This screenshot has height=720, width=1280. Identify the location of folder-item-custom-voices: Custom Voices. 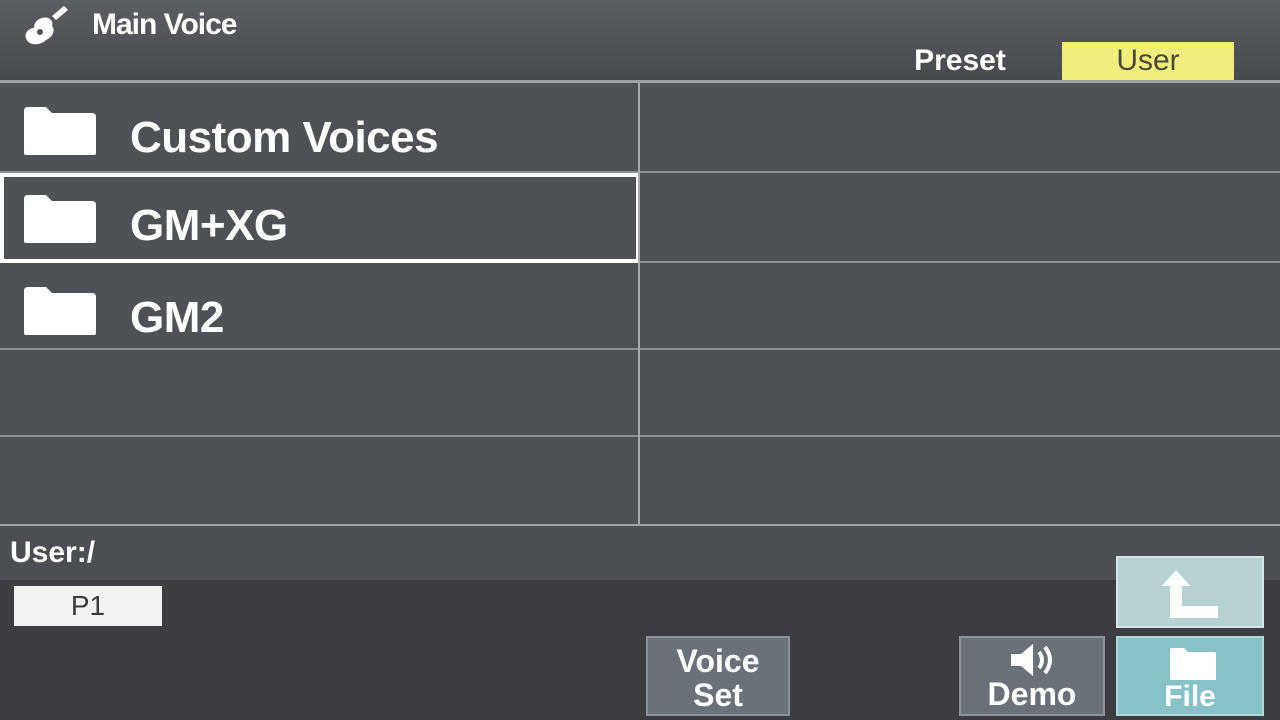
(319, 128).